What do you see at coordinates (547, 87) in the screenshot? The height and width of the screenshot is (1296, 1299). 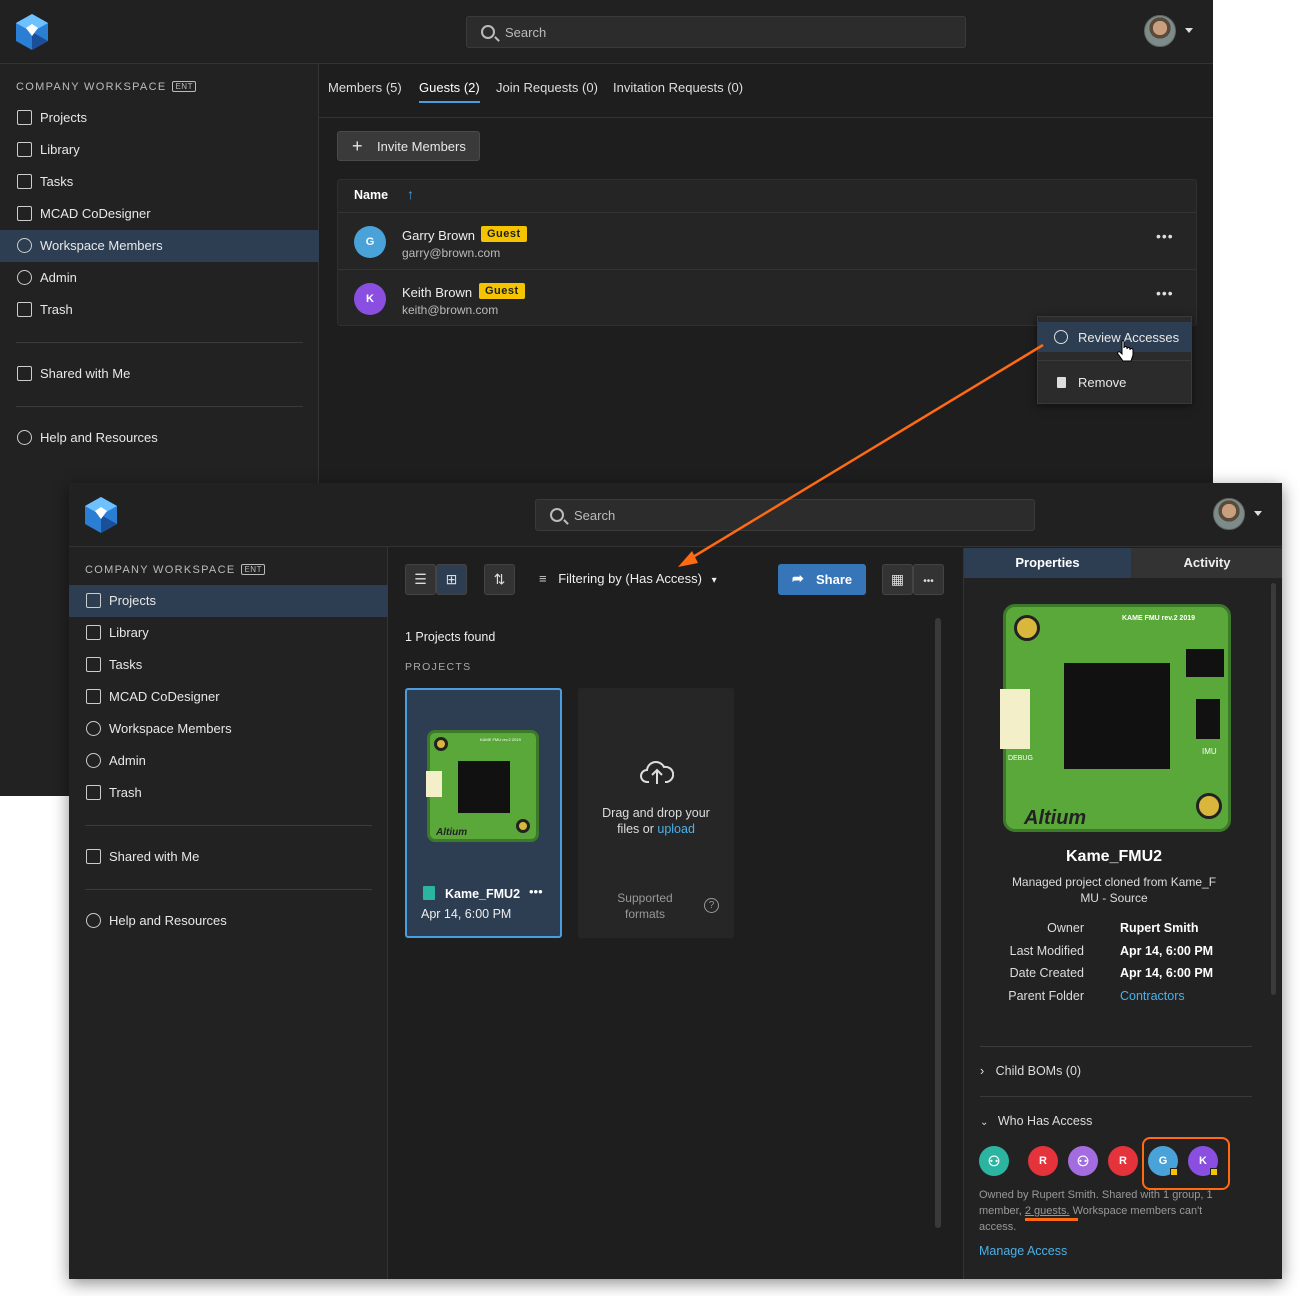 I see `tab-join-requests: Join Requests (0)` at bounding box center [547, 87].